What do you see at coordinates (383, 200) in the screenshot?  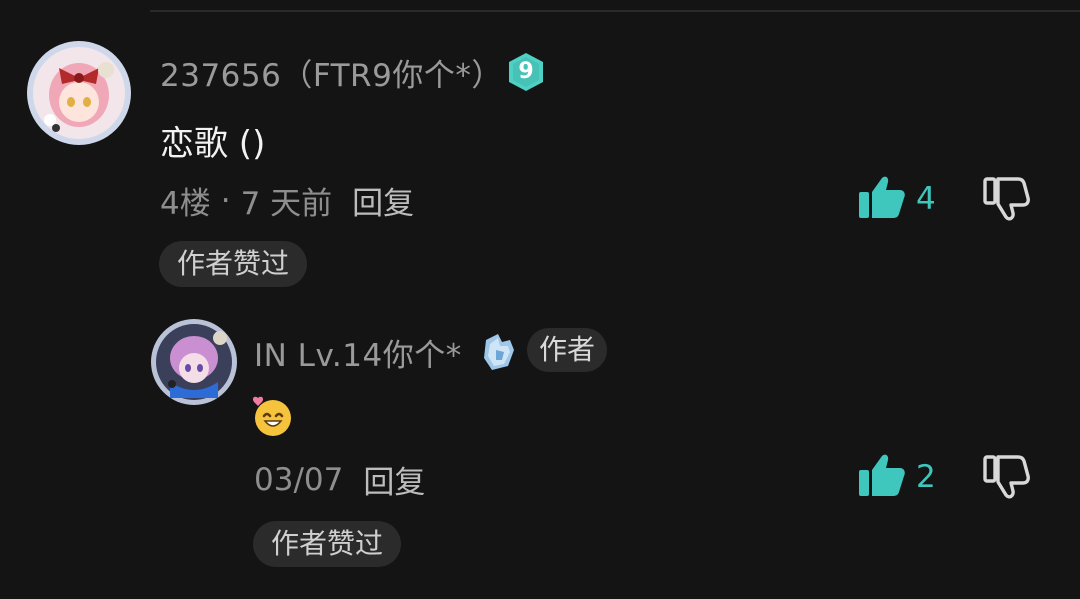 I see `reply-button: 回复` at bounding box center [383, 200].